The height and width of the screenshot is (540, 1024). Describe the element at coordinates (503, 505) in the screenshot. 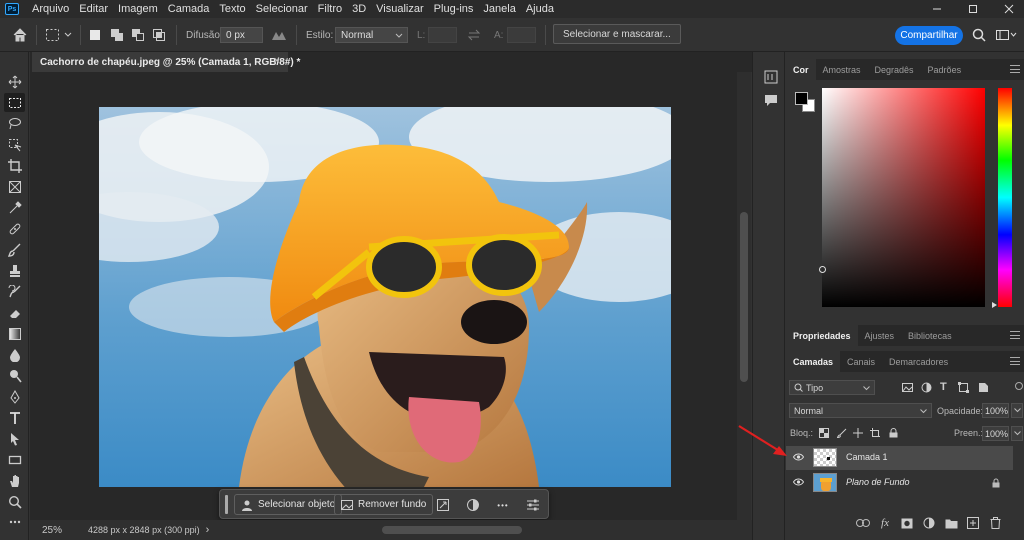

I see `more-options-icon: •••` at that location.